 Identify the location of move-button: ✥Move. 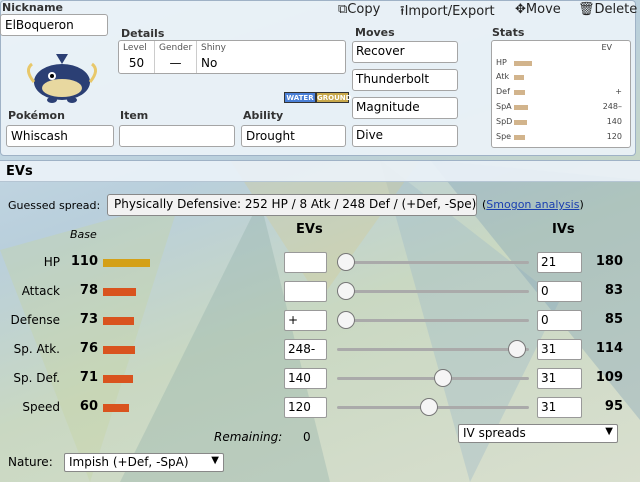
(538, 9).